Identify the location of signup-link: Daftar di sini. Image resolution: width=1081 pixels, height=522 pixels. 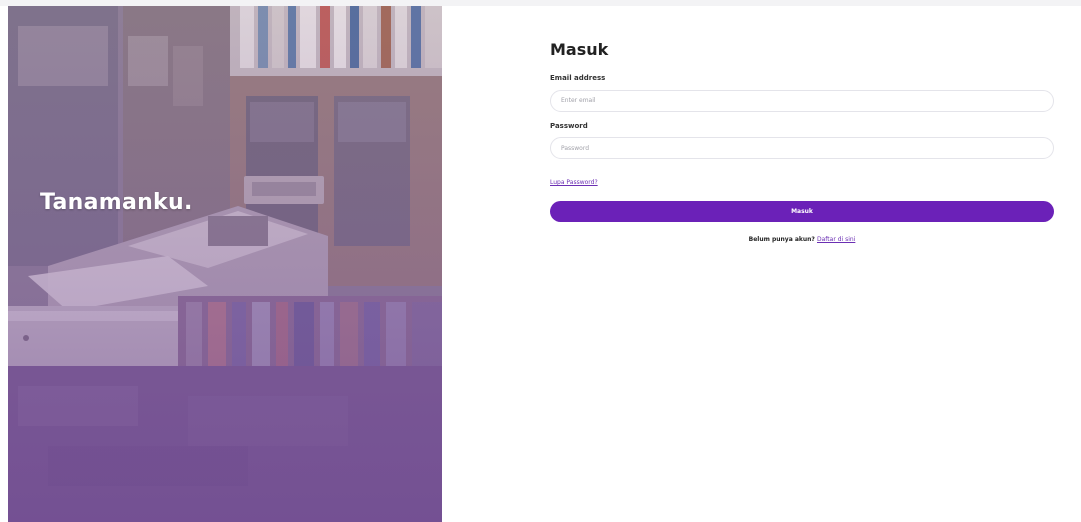
(836, 239).